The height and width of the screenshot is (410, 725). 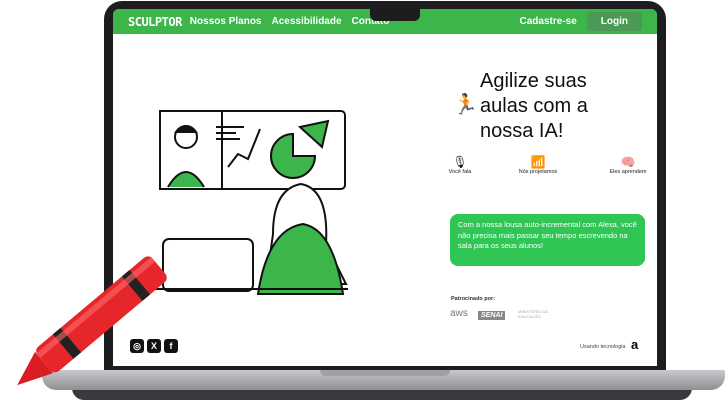 I want to click on feature-nos-projetamos: 📶 Nós projetamos, so click(x=538, y=165).